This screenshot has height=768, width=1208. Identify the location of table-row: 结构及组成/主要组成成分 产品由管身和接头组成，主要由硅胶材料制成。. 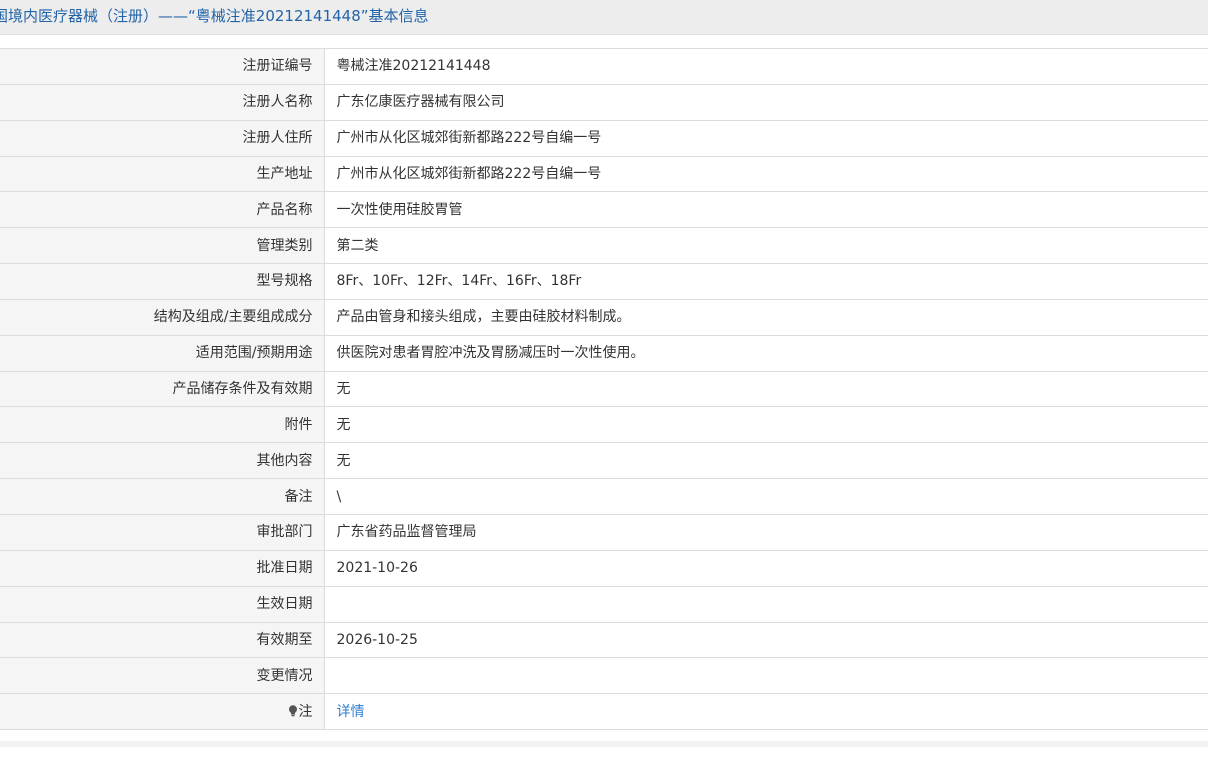
(604, 317).